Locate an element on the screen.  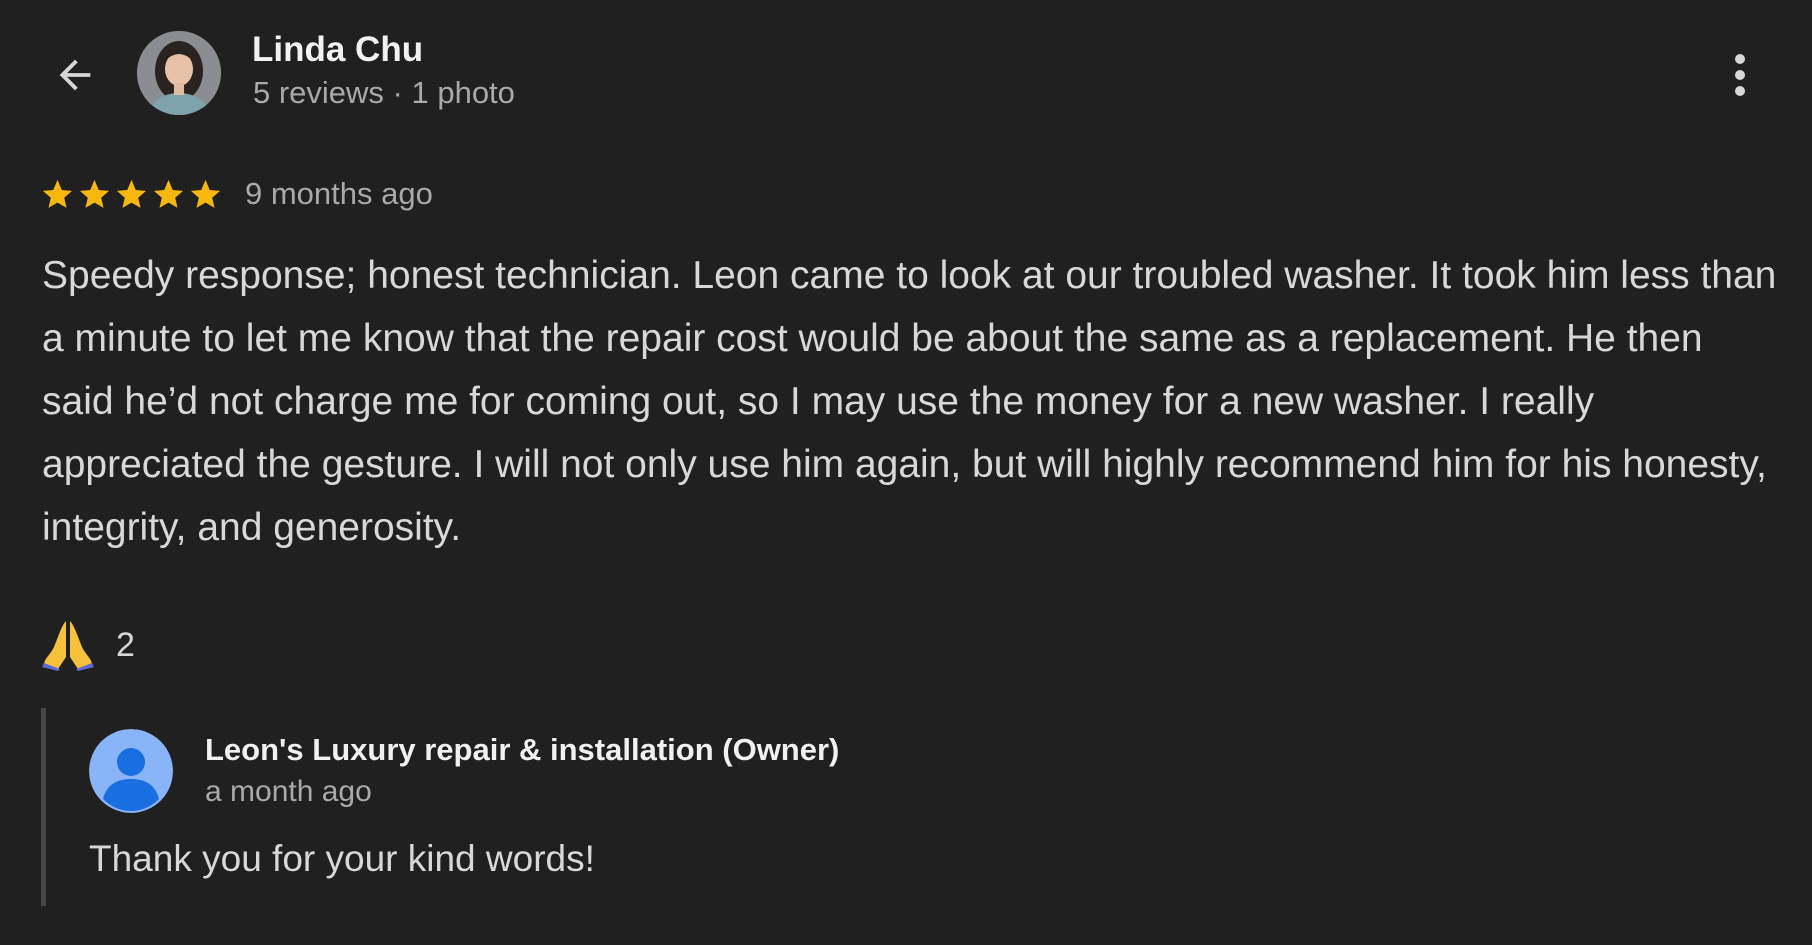
more-vert-icon is located at coordinates (1740, 75).